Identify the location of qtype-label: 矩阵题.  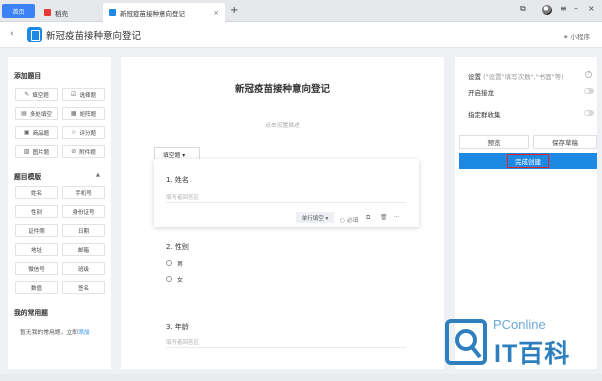
(88, 114).